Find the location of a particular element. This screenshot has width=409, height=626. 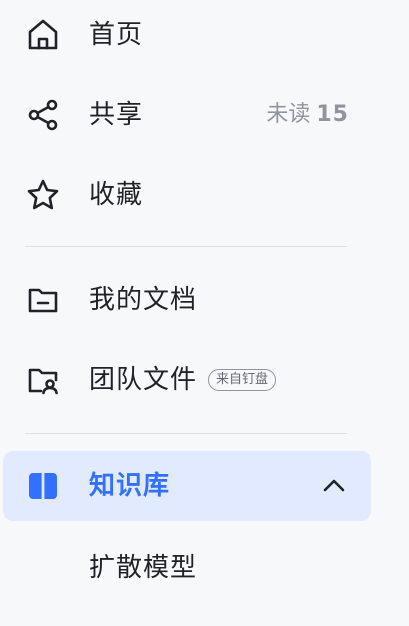

unread-label: 未读 is located at coordinates (288, 114).